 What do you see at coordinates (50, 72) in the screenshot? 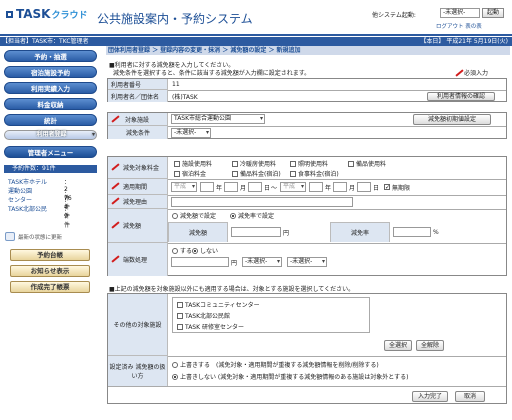
I see `sidebar-item-lodging: 宿泊施設予約` at bounding box center [50, 72].